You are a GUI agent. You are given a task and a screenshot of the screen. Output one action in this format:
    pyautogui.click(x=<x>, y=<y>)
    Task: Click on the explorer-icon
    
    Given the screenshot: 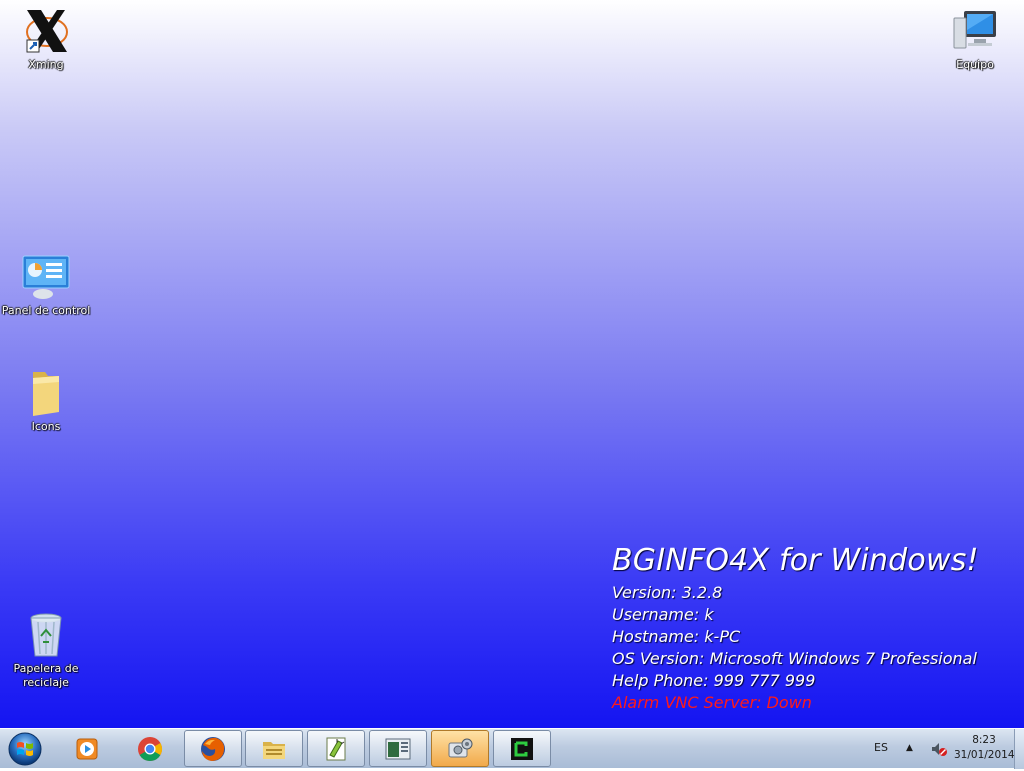 What is the action you would take?
    pyautogui.click(x=274, y=750)
    